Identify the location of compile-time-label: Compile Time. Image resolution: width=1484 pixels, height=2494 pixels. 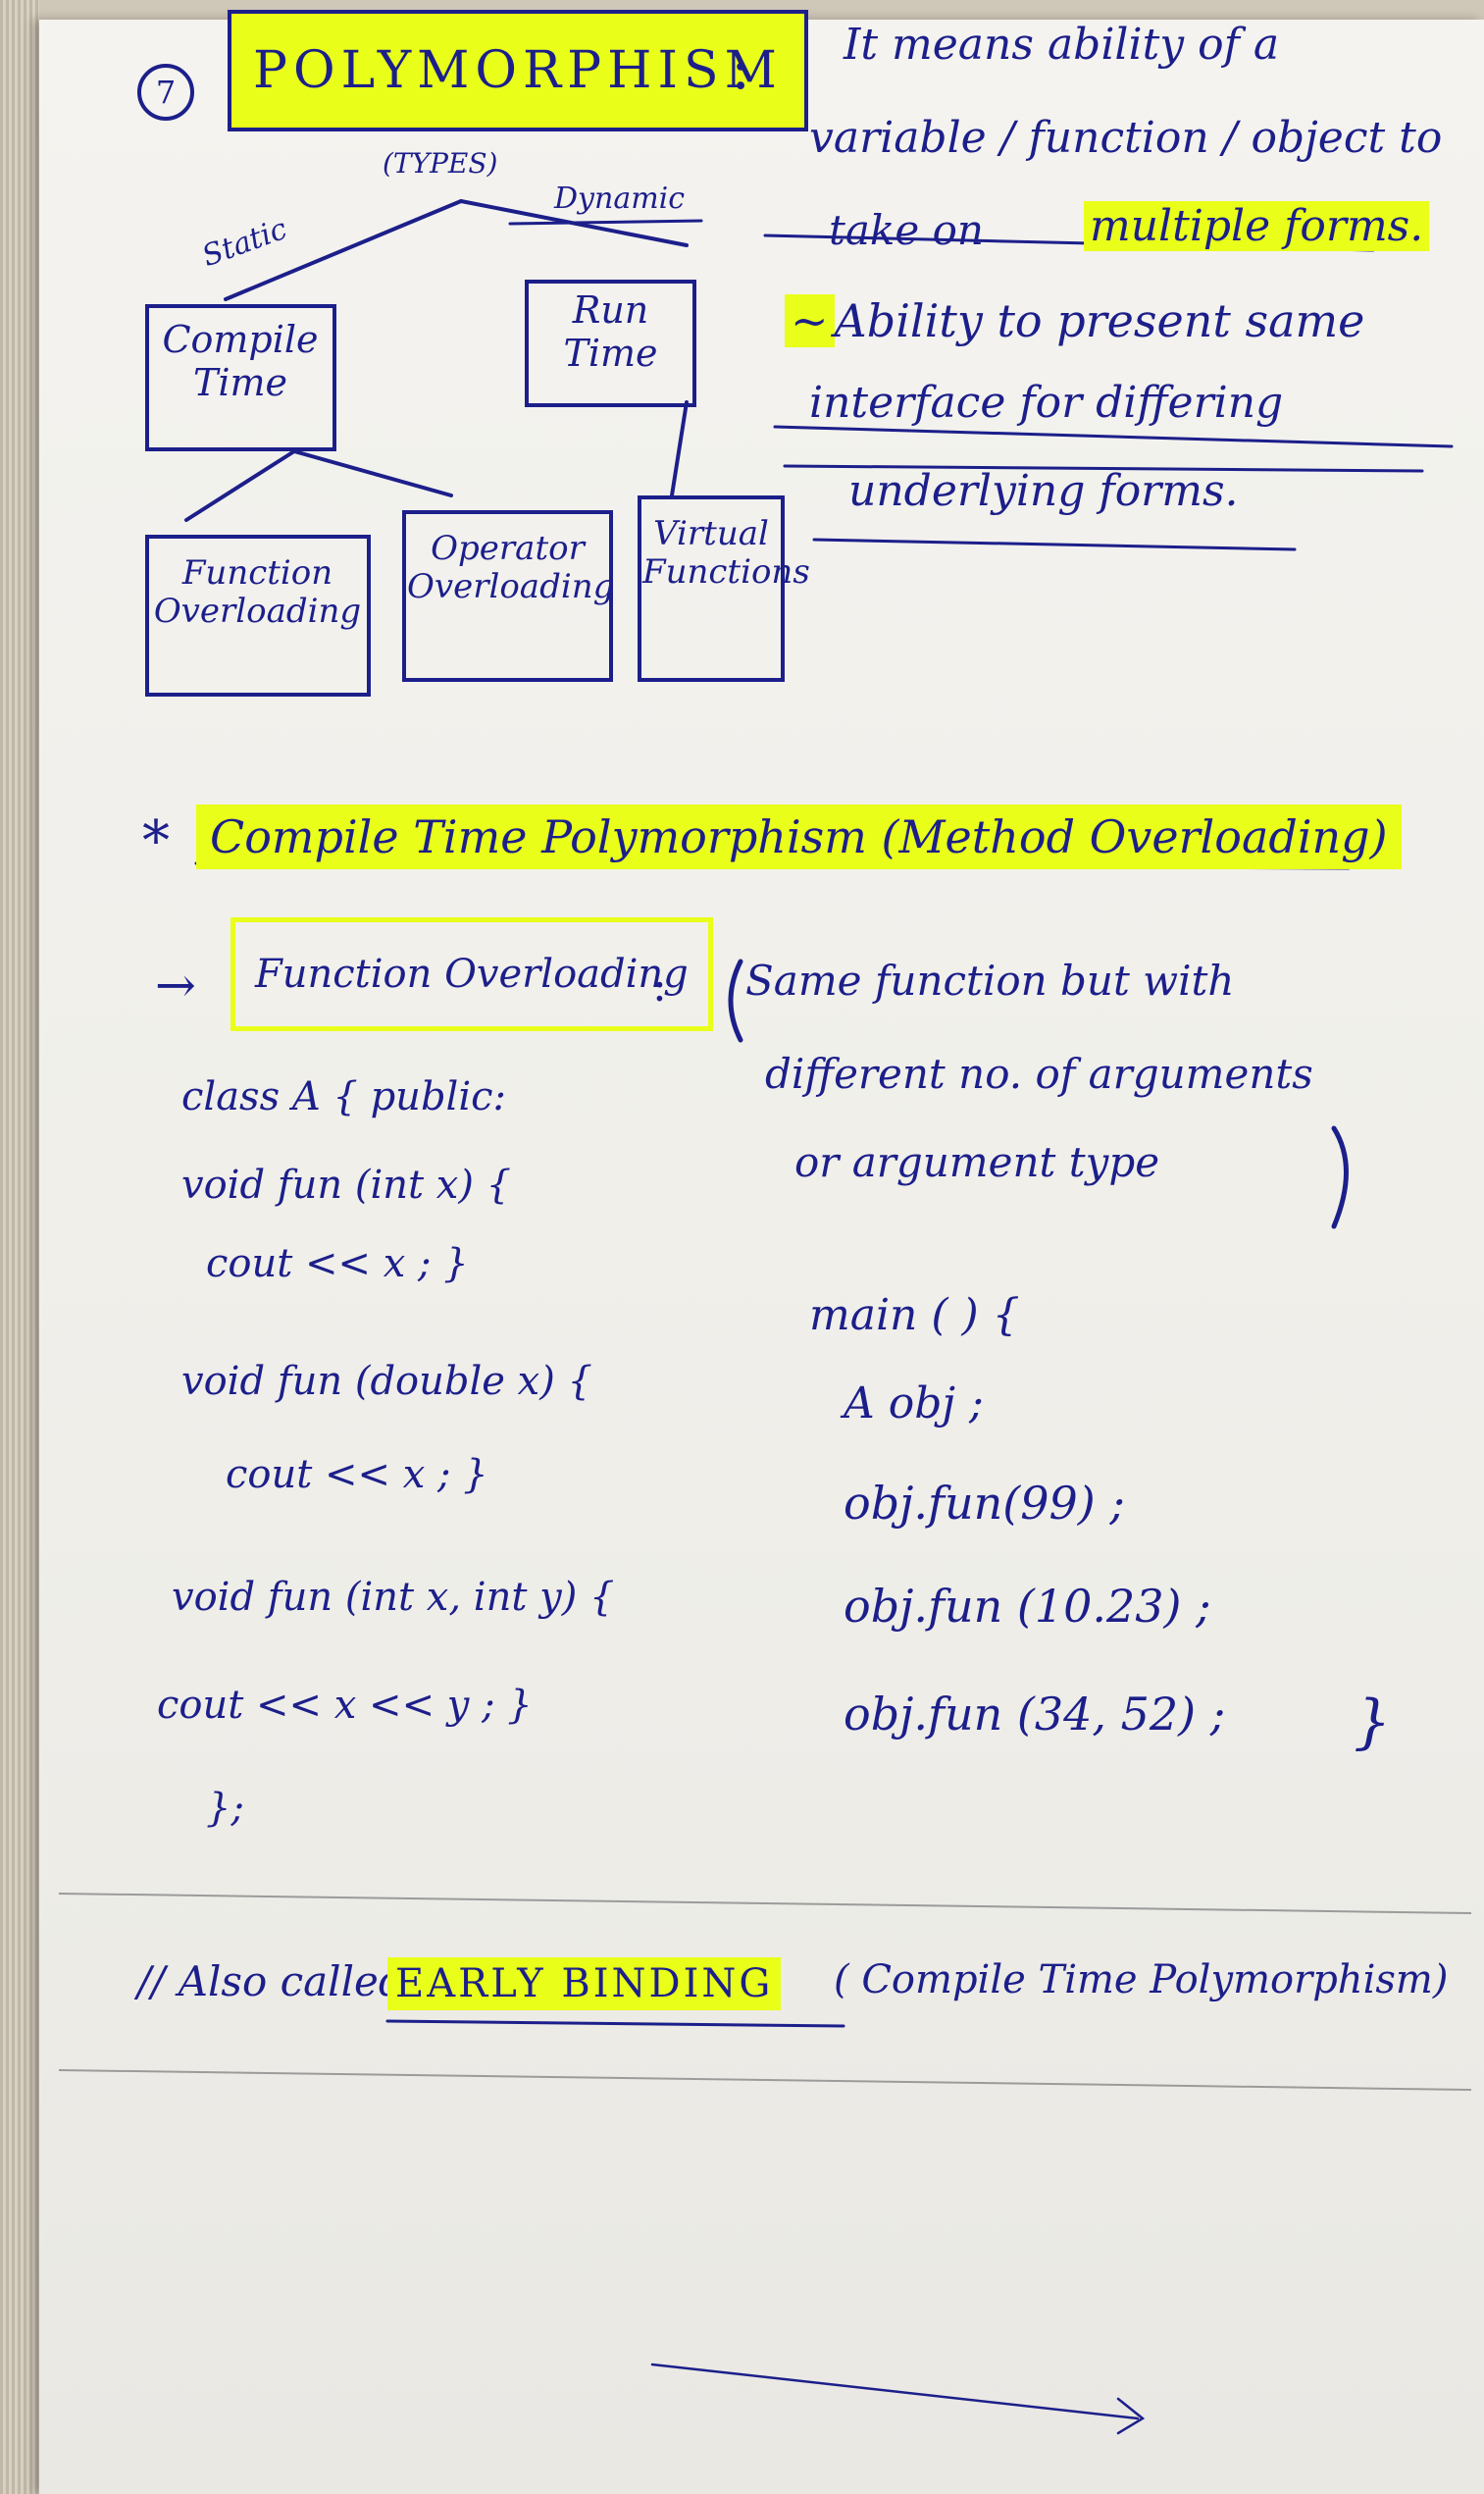
(240, 361).